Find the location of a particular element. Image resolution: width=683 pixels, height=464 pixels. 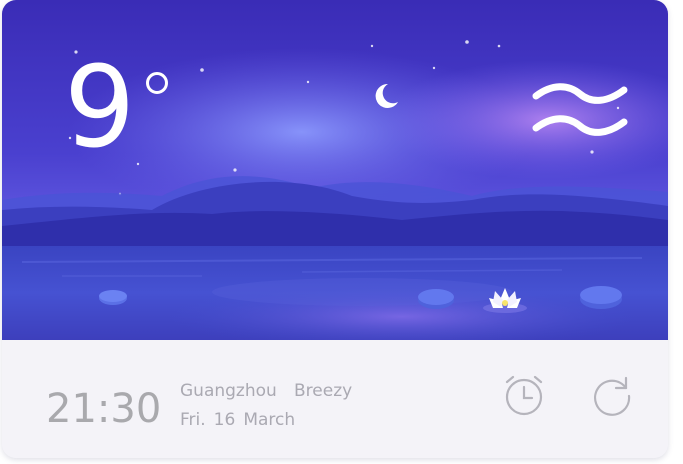

refresh-button is located at coordinates (612, 396).